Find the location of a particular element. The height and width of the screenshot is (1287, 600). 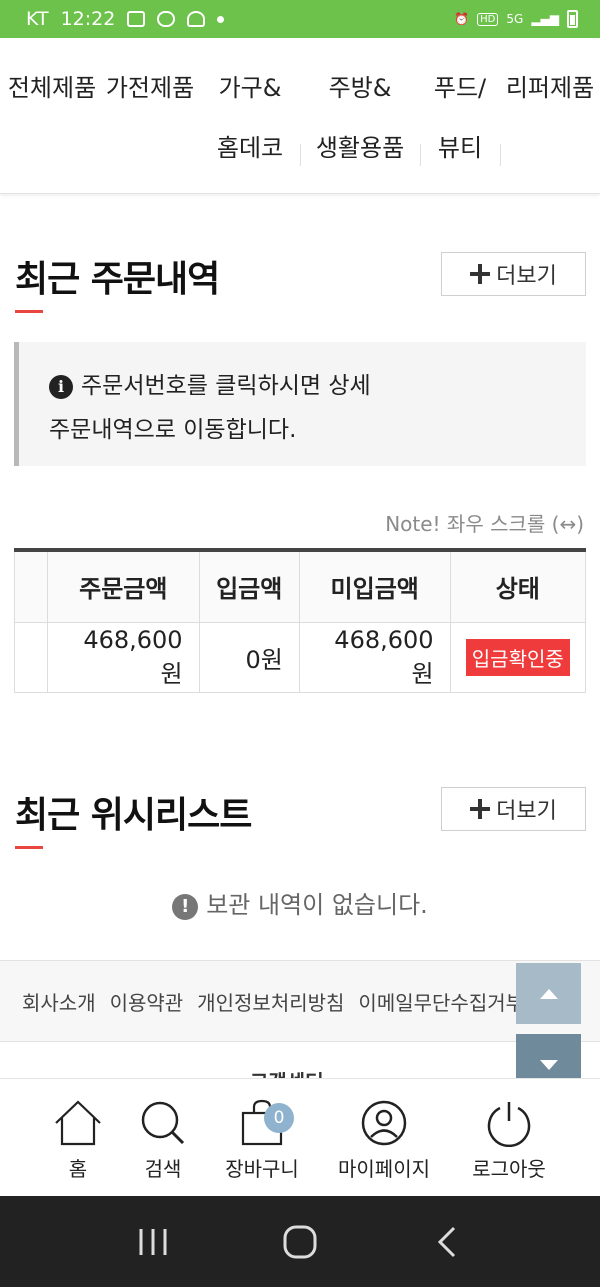

status-bar: KT 12:22 ⏰ HD 5G ▂▄▆ is located at coordinates (300, 19).